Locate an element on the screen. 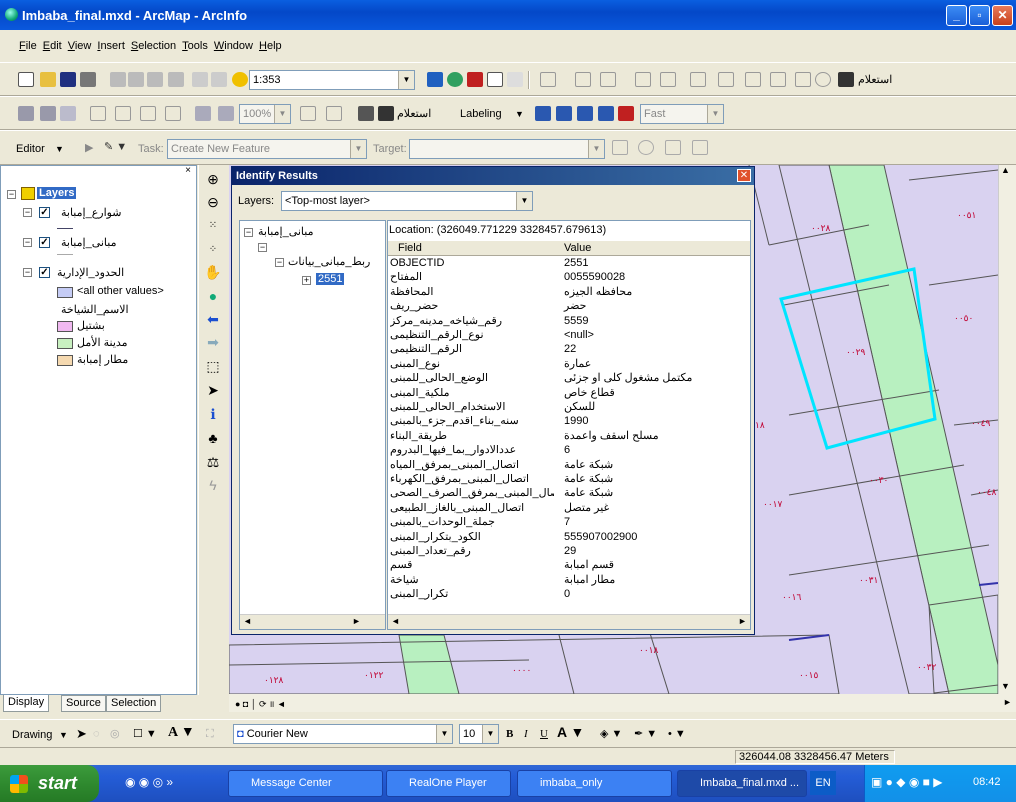 The height and width of the screenshot is (802, 1016). zoom-out-page-icon is located at coordinates (48, 113).